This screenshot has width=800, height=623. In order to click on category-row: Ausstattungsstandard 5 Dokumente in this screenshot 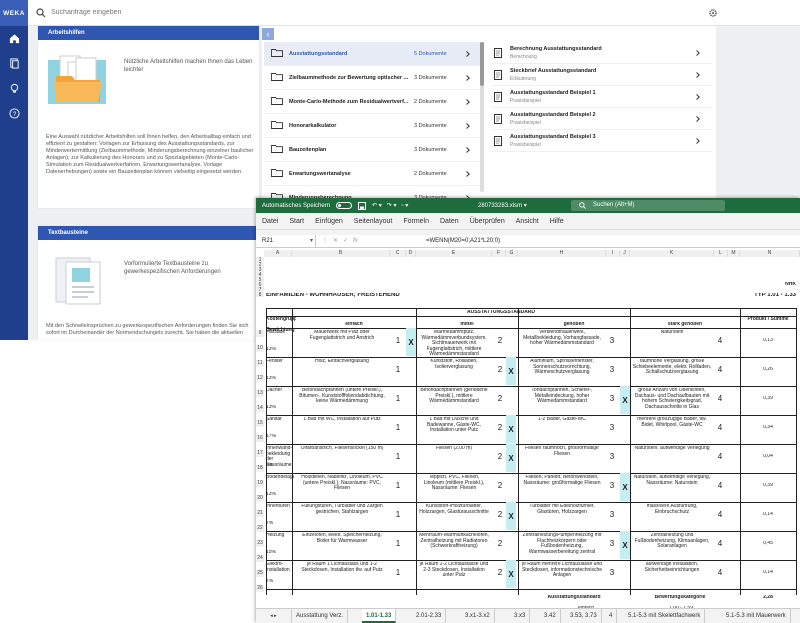, I will do `click(373, 54)`.